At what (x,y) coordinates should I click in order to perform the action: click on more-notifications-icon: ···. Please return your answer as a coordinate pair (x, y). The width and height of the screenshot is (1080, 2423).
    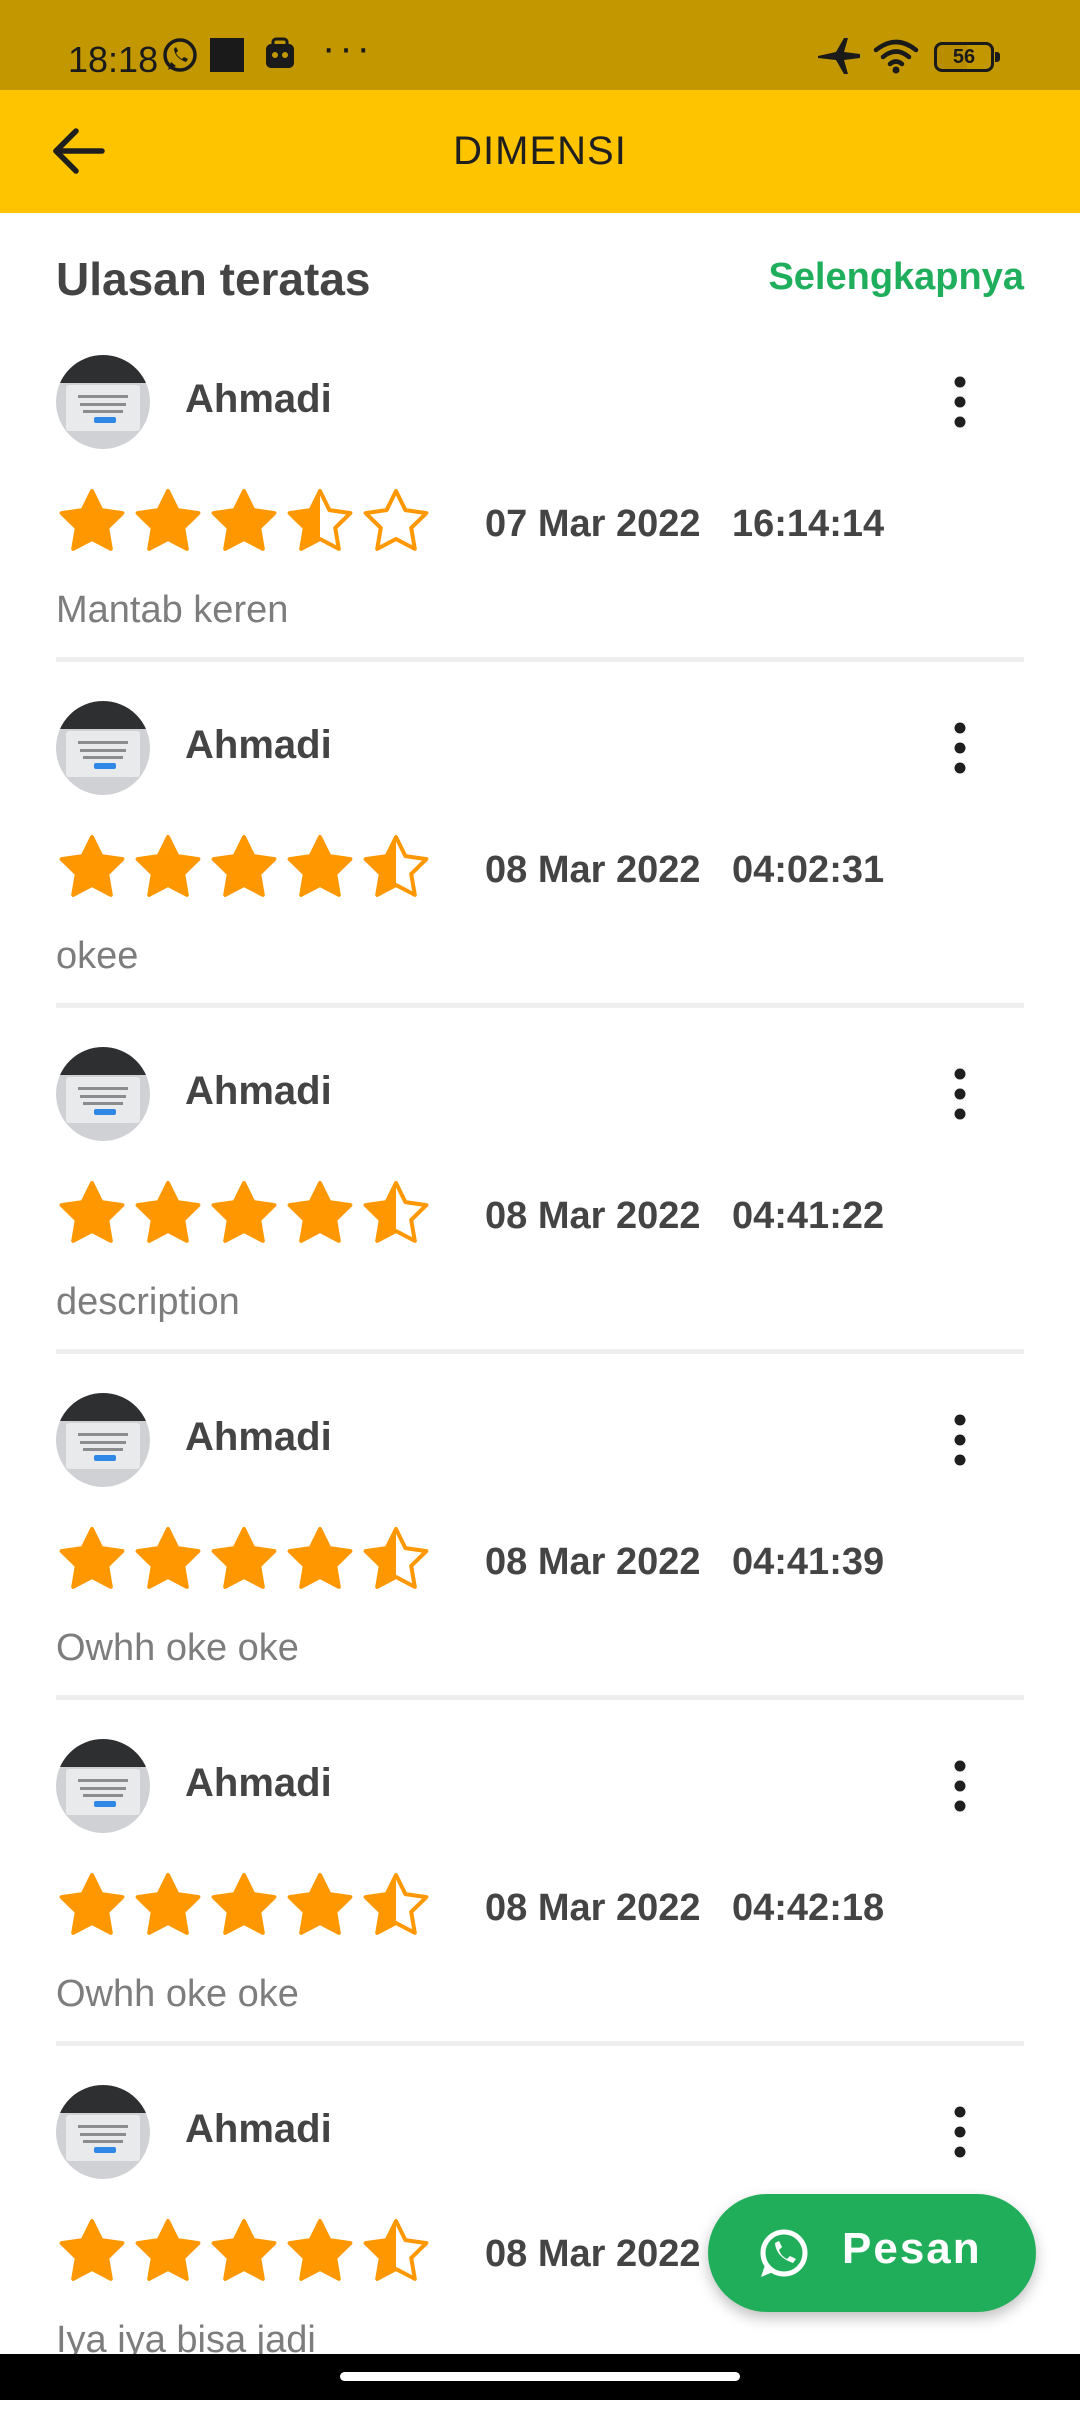
    Looking at the image, I should click on (348, 48).